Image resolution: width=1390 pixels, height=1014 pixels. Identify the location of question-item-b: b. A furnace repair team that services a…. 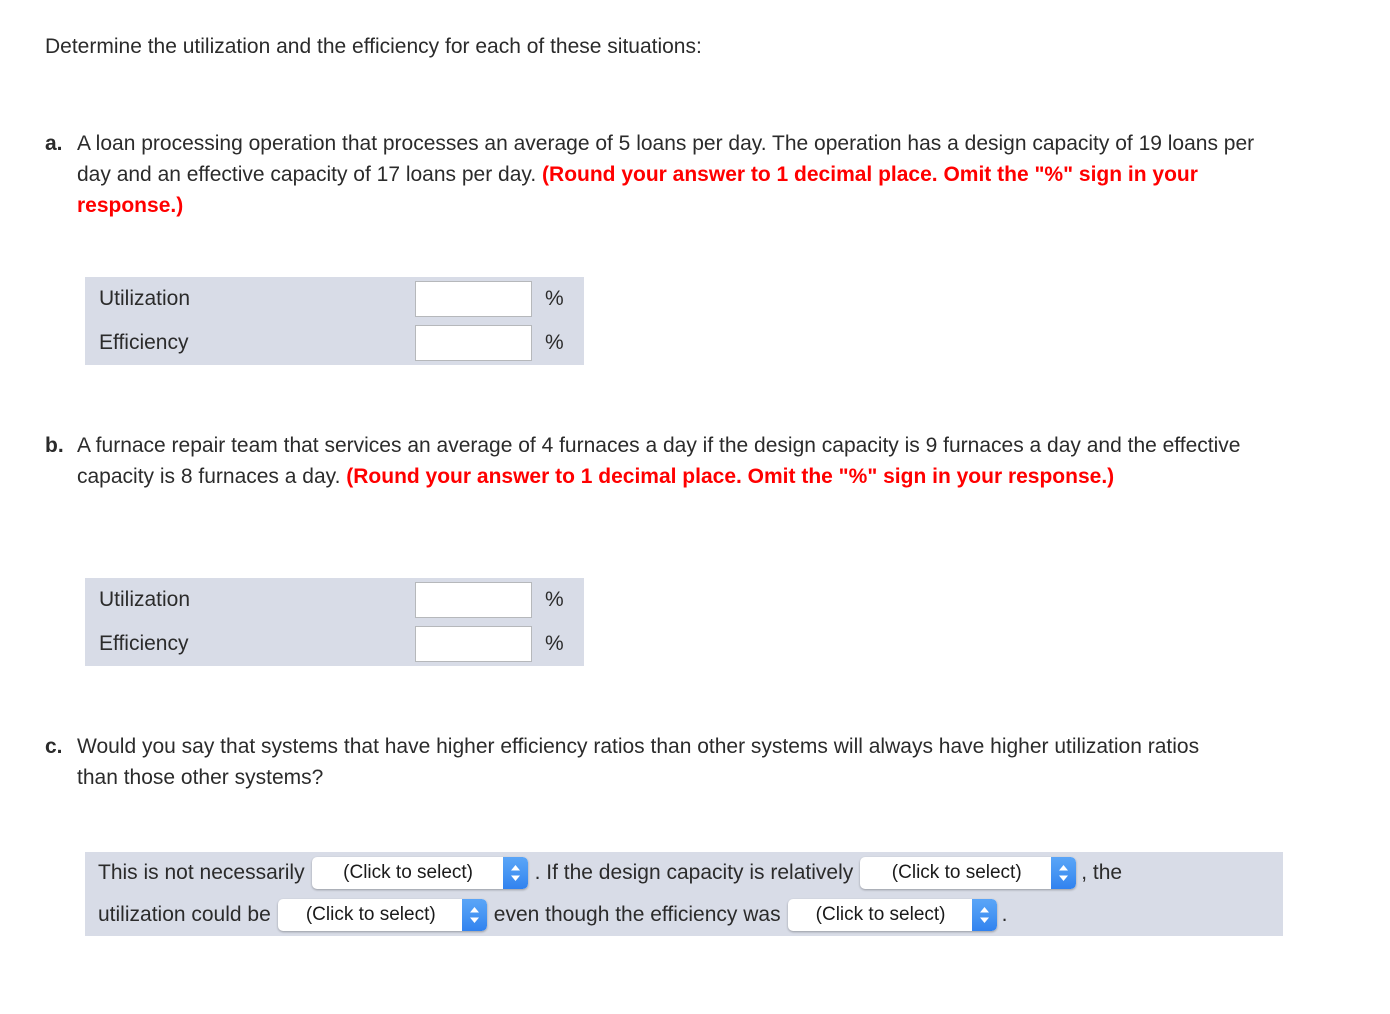
(667, 461).